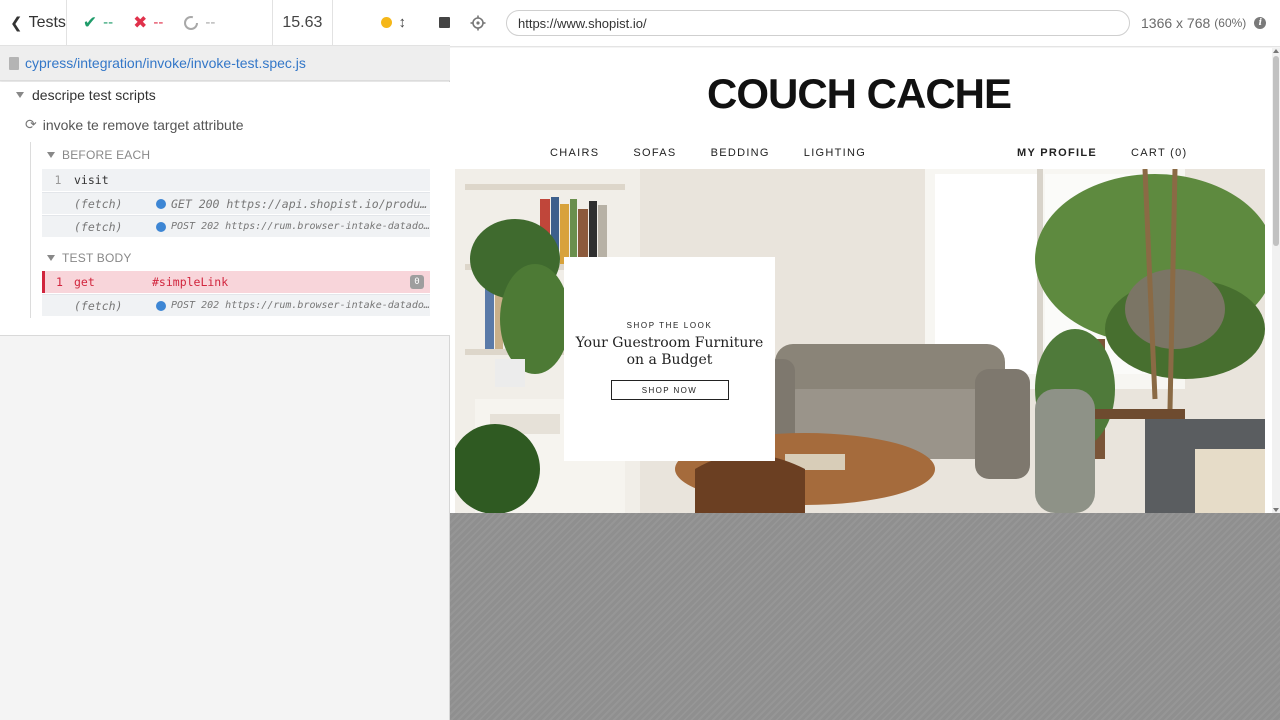 The image size is (1280, 720). I want to click on back-label: Tests, so click(47, 22).